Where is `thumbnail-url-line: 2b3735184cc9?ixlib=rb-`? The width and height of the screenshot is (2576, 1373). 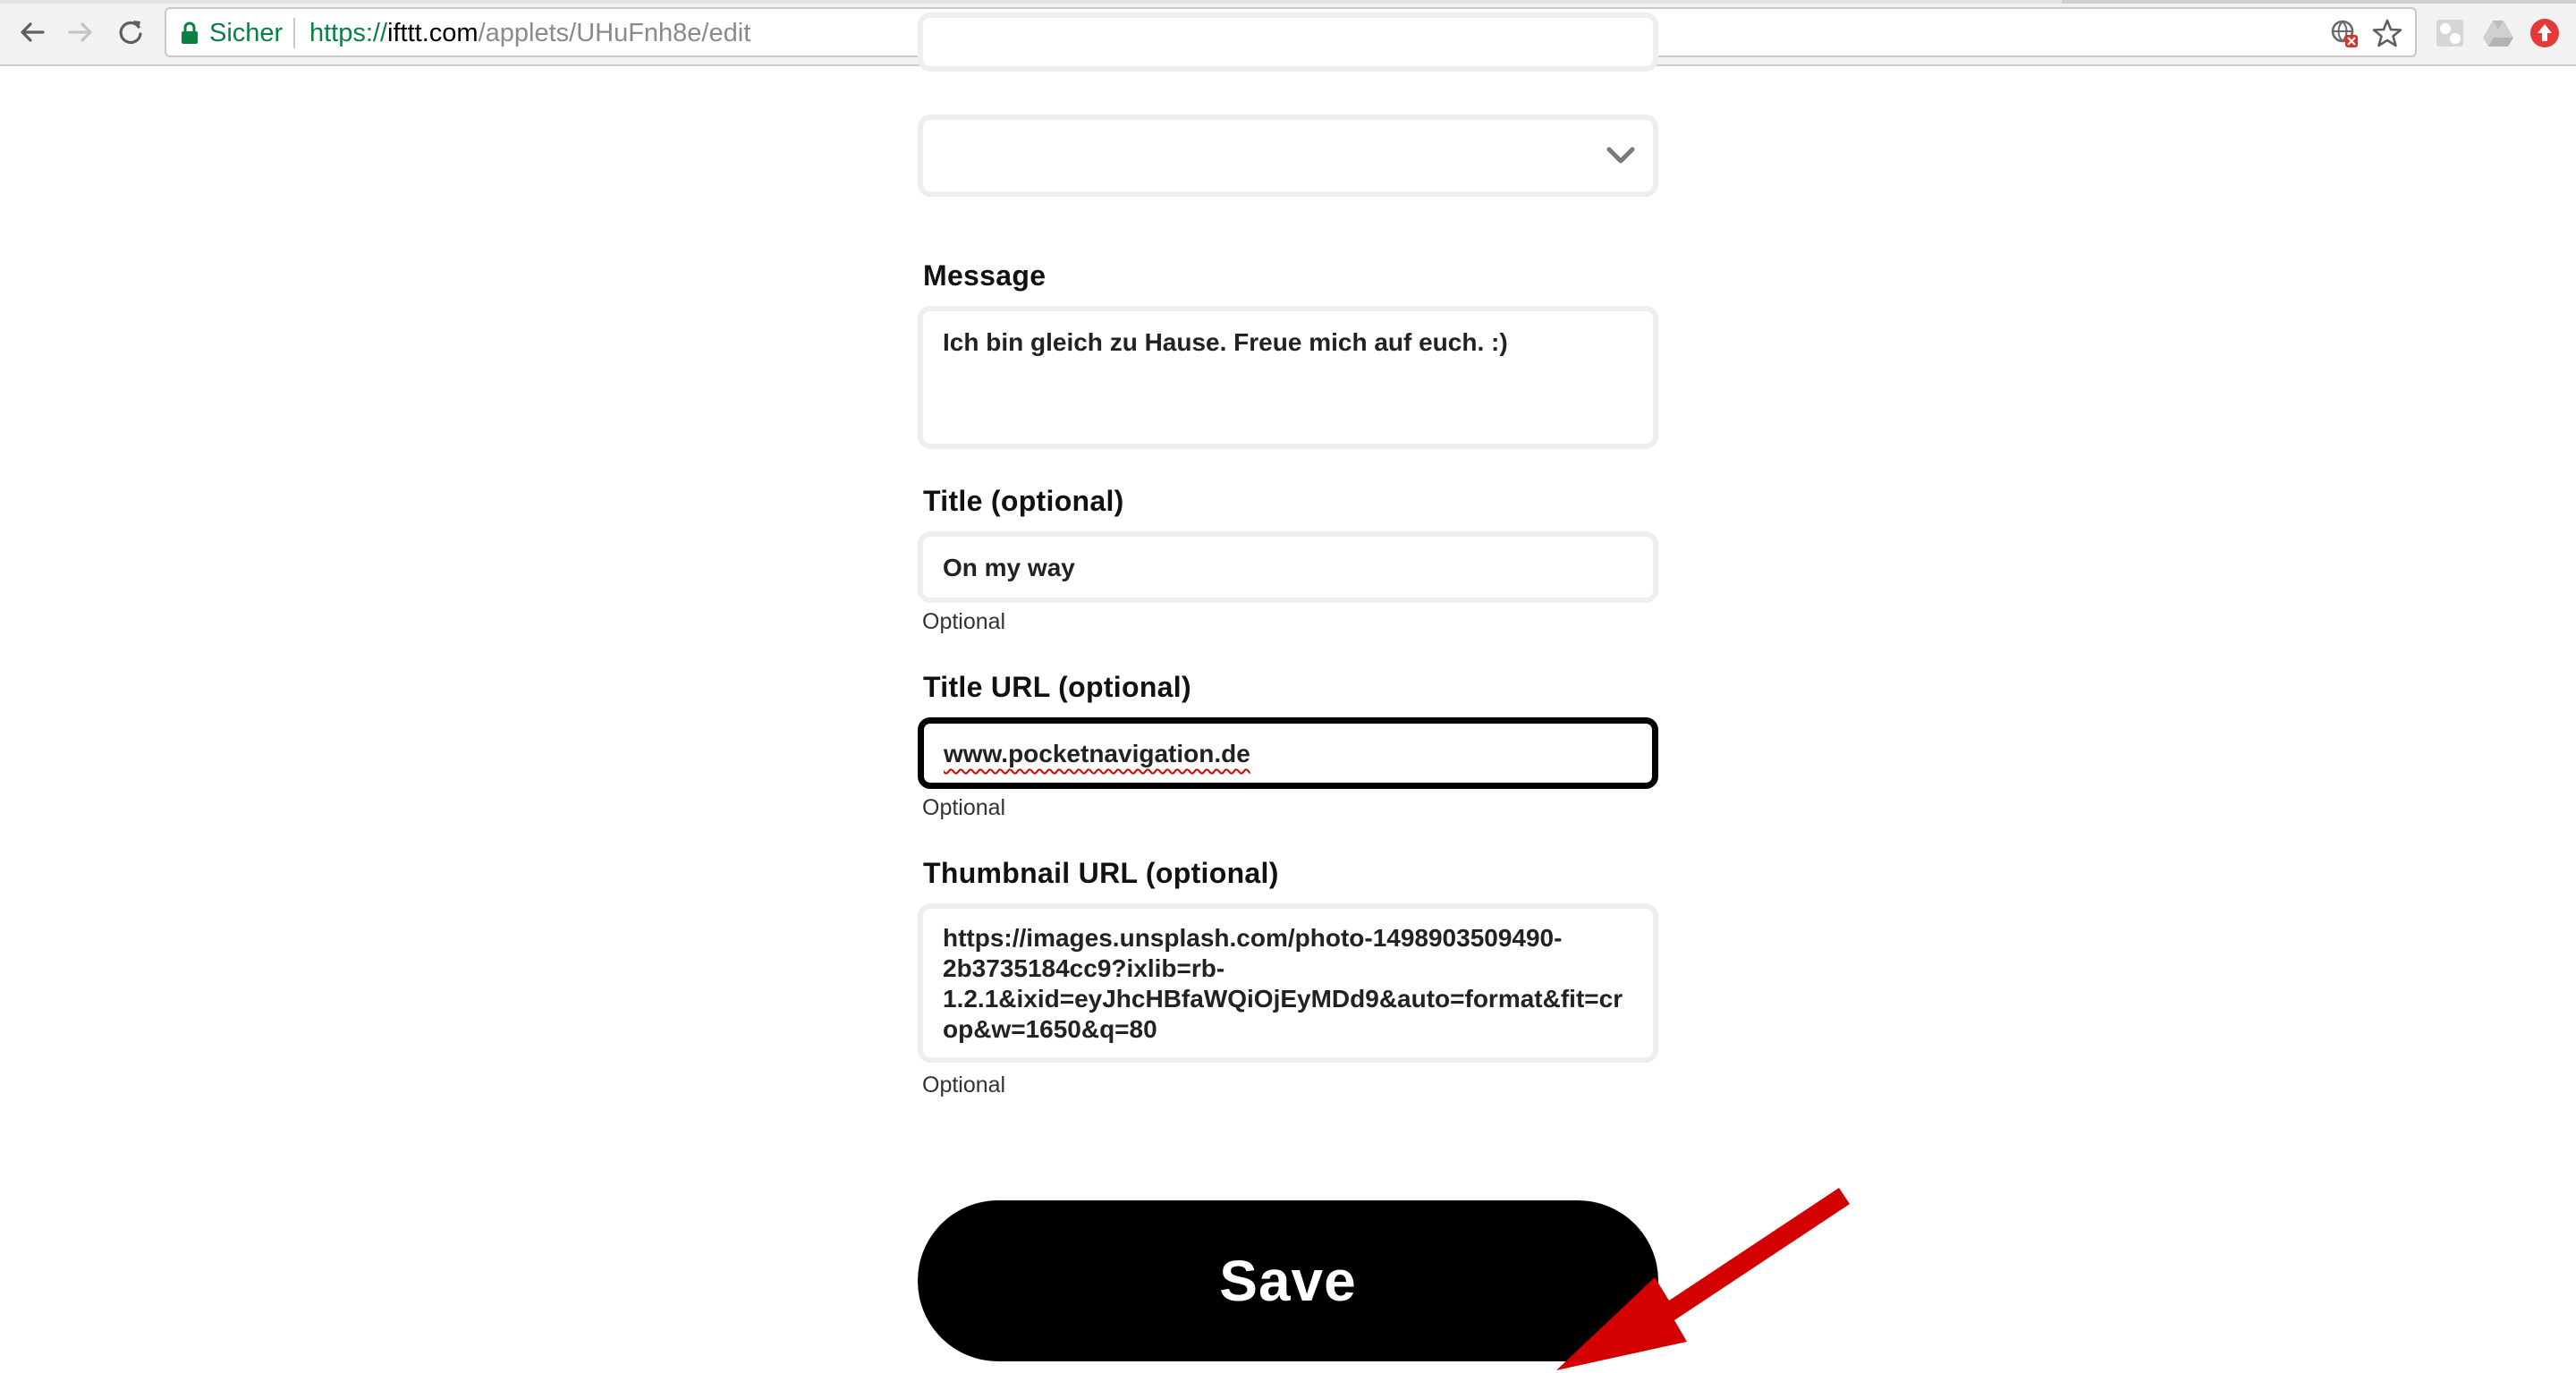 thumbnail-url-line: 2b3735184cc9?ixlib=rb- is located at coordinates (1084, 968).